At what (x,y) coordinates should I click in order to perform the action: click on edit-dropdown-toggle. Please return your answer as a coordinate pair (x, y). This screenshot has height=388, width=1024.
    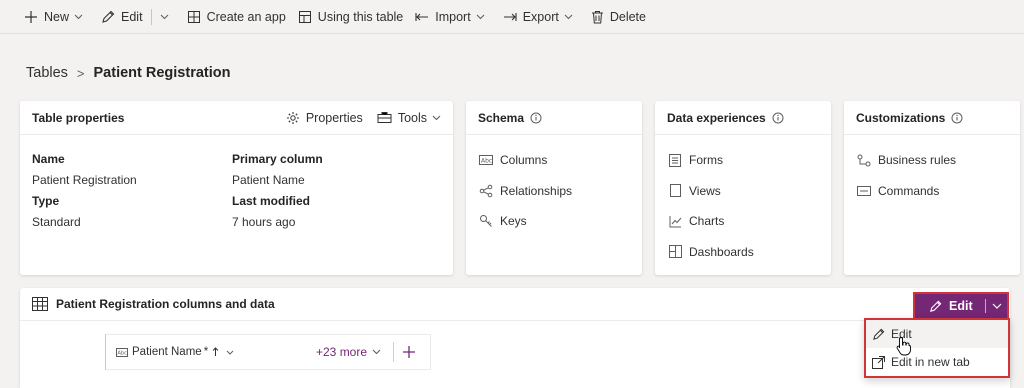
    Looking at the image, I should click on (996, 306).